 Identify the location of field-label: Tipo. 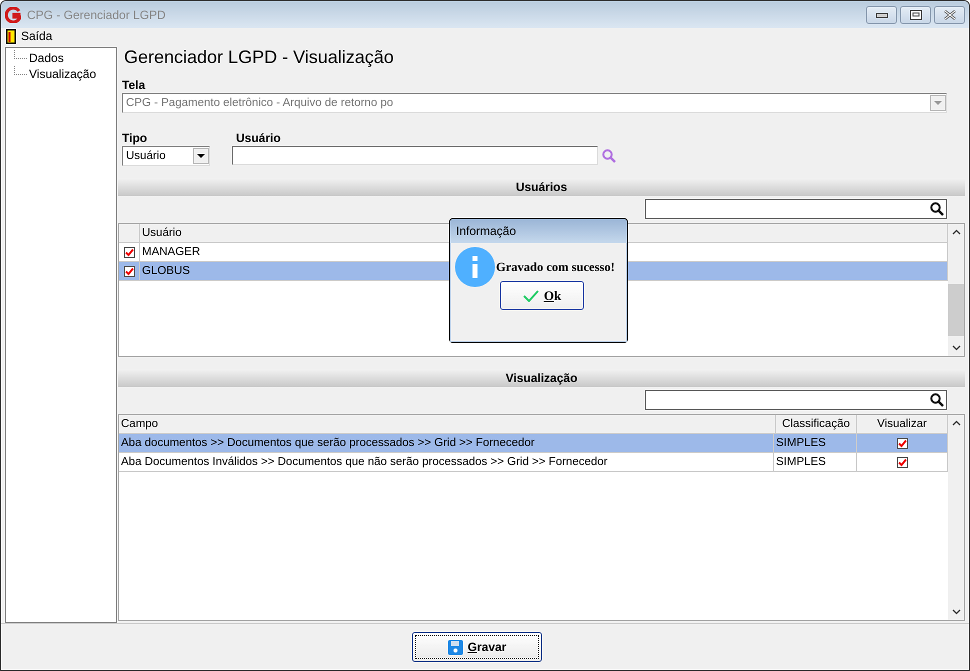
(135, 138).